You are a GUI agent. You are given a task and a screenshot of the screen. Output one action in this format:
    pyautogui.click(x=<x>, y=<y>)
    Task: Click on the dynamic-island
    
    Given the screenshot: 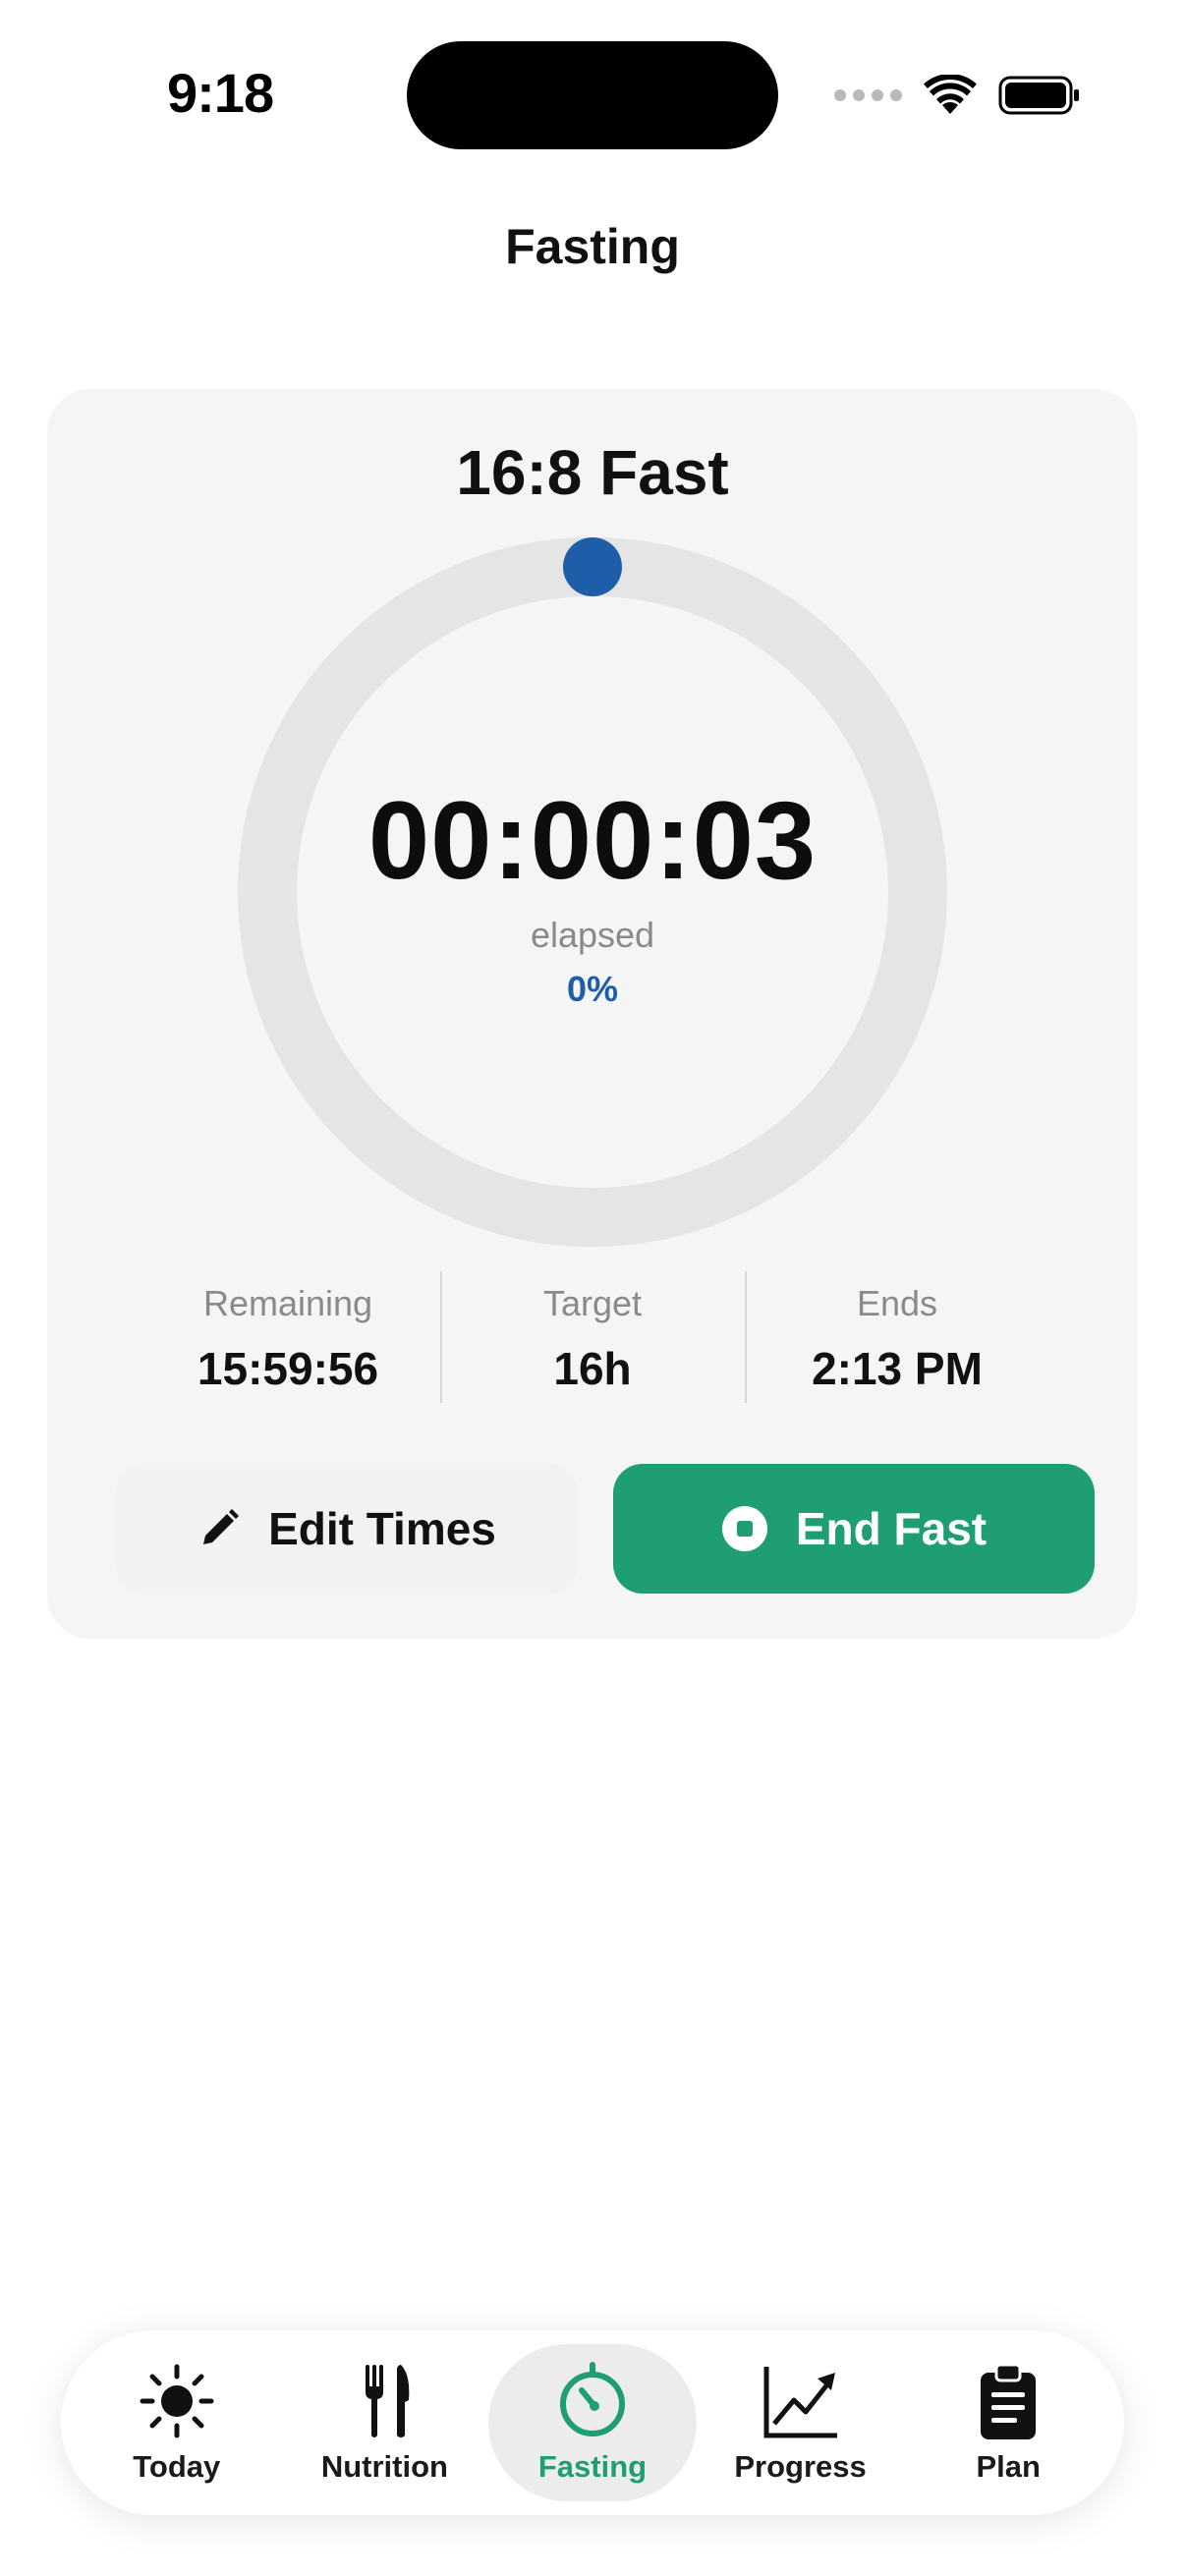 What is the action you would take?
    pyautogui.click(x=592, y=95)
    